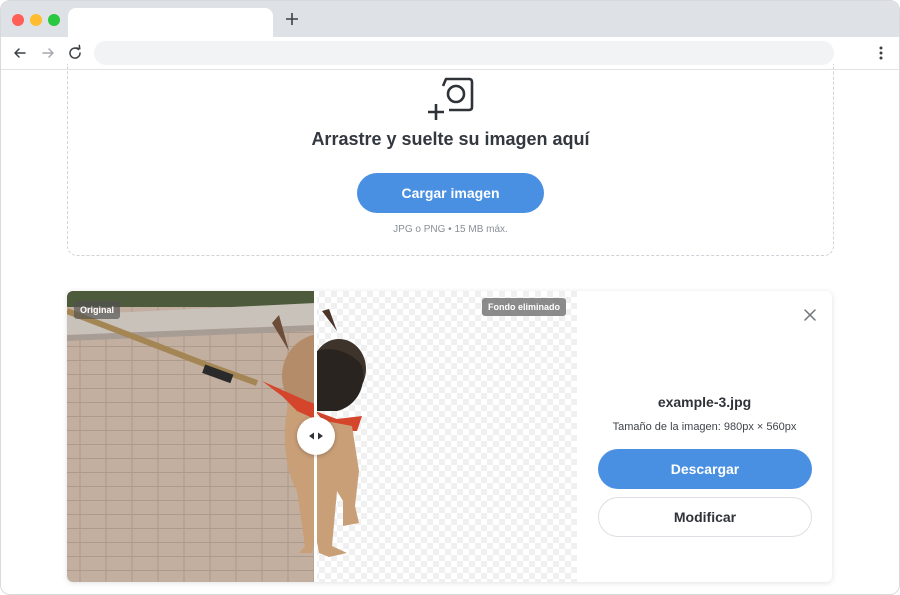  I want to click on reload-button, so click(75, 53).